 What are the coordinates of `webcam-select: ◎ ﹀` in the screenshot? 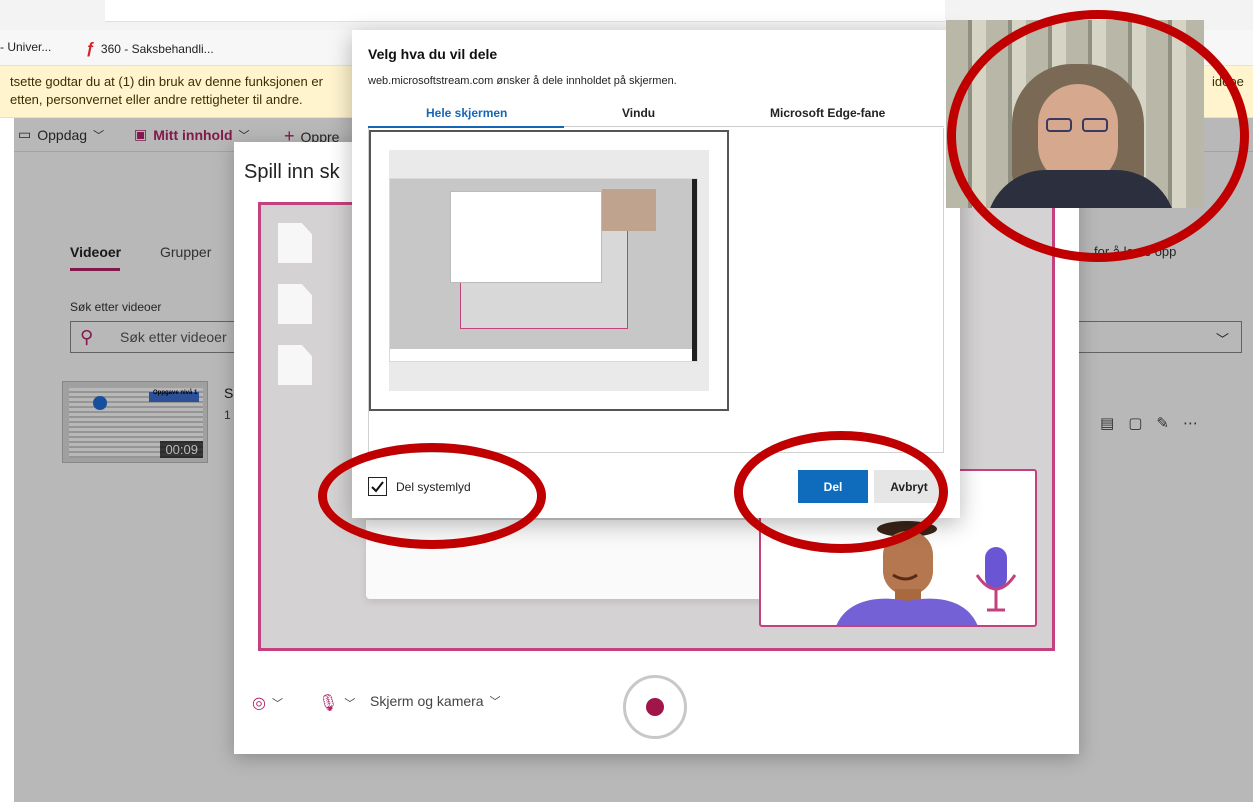 It's located at (267, 703).